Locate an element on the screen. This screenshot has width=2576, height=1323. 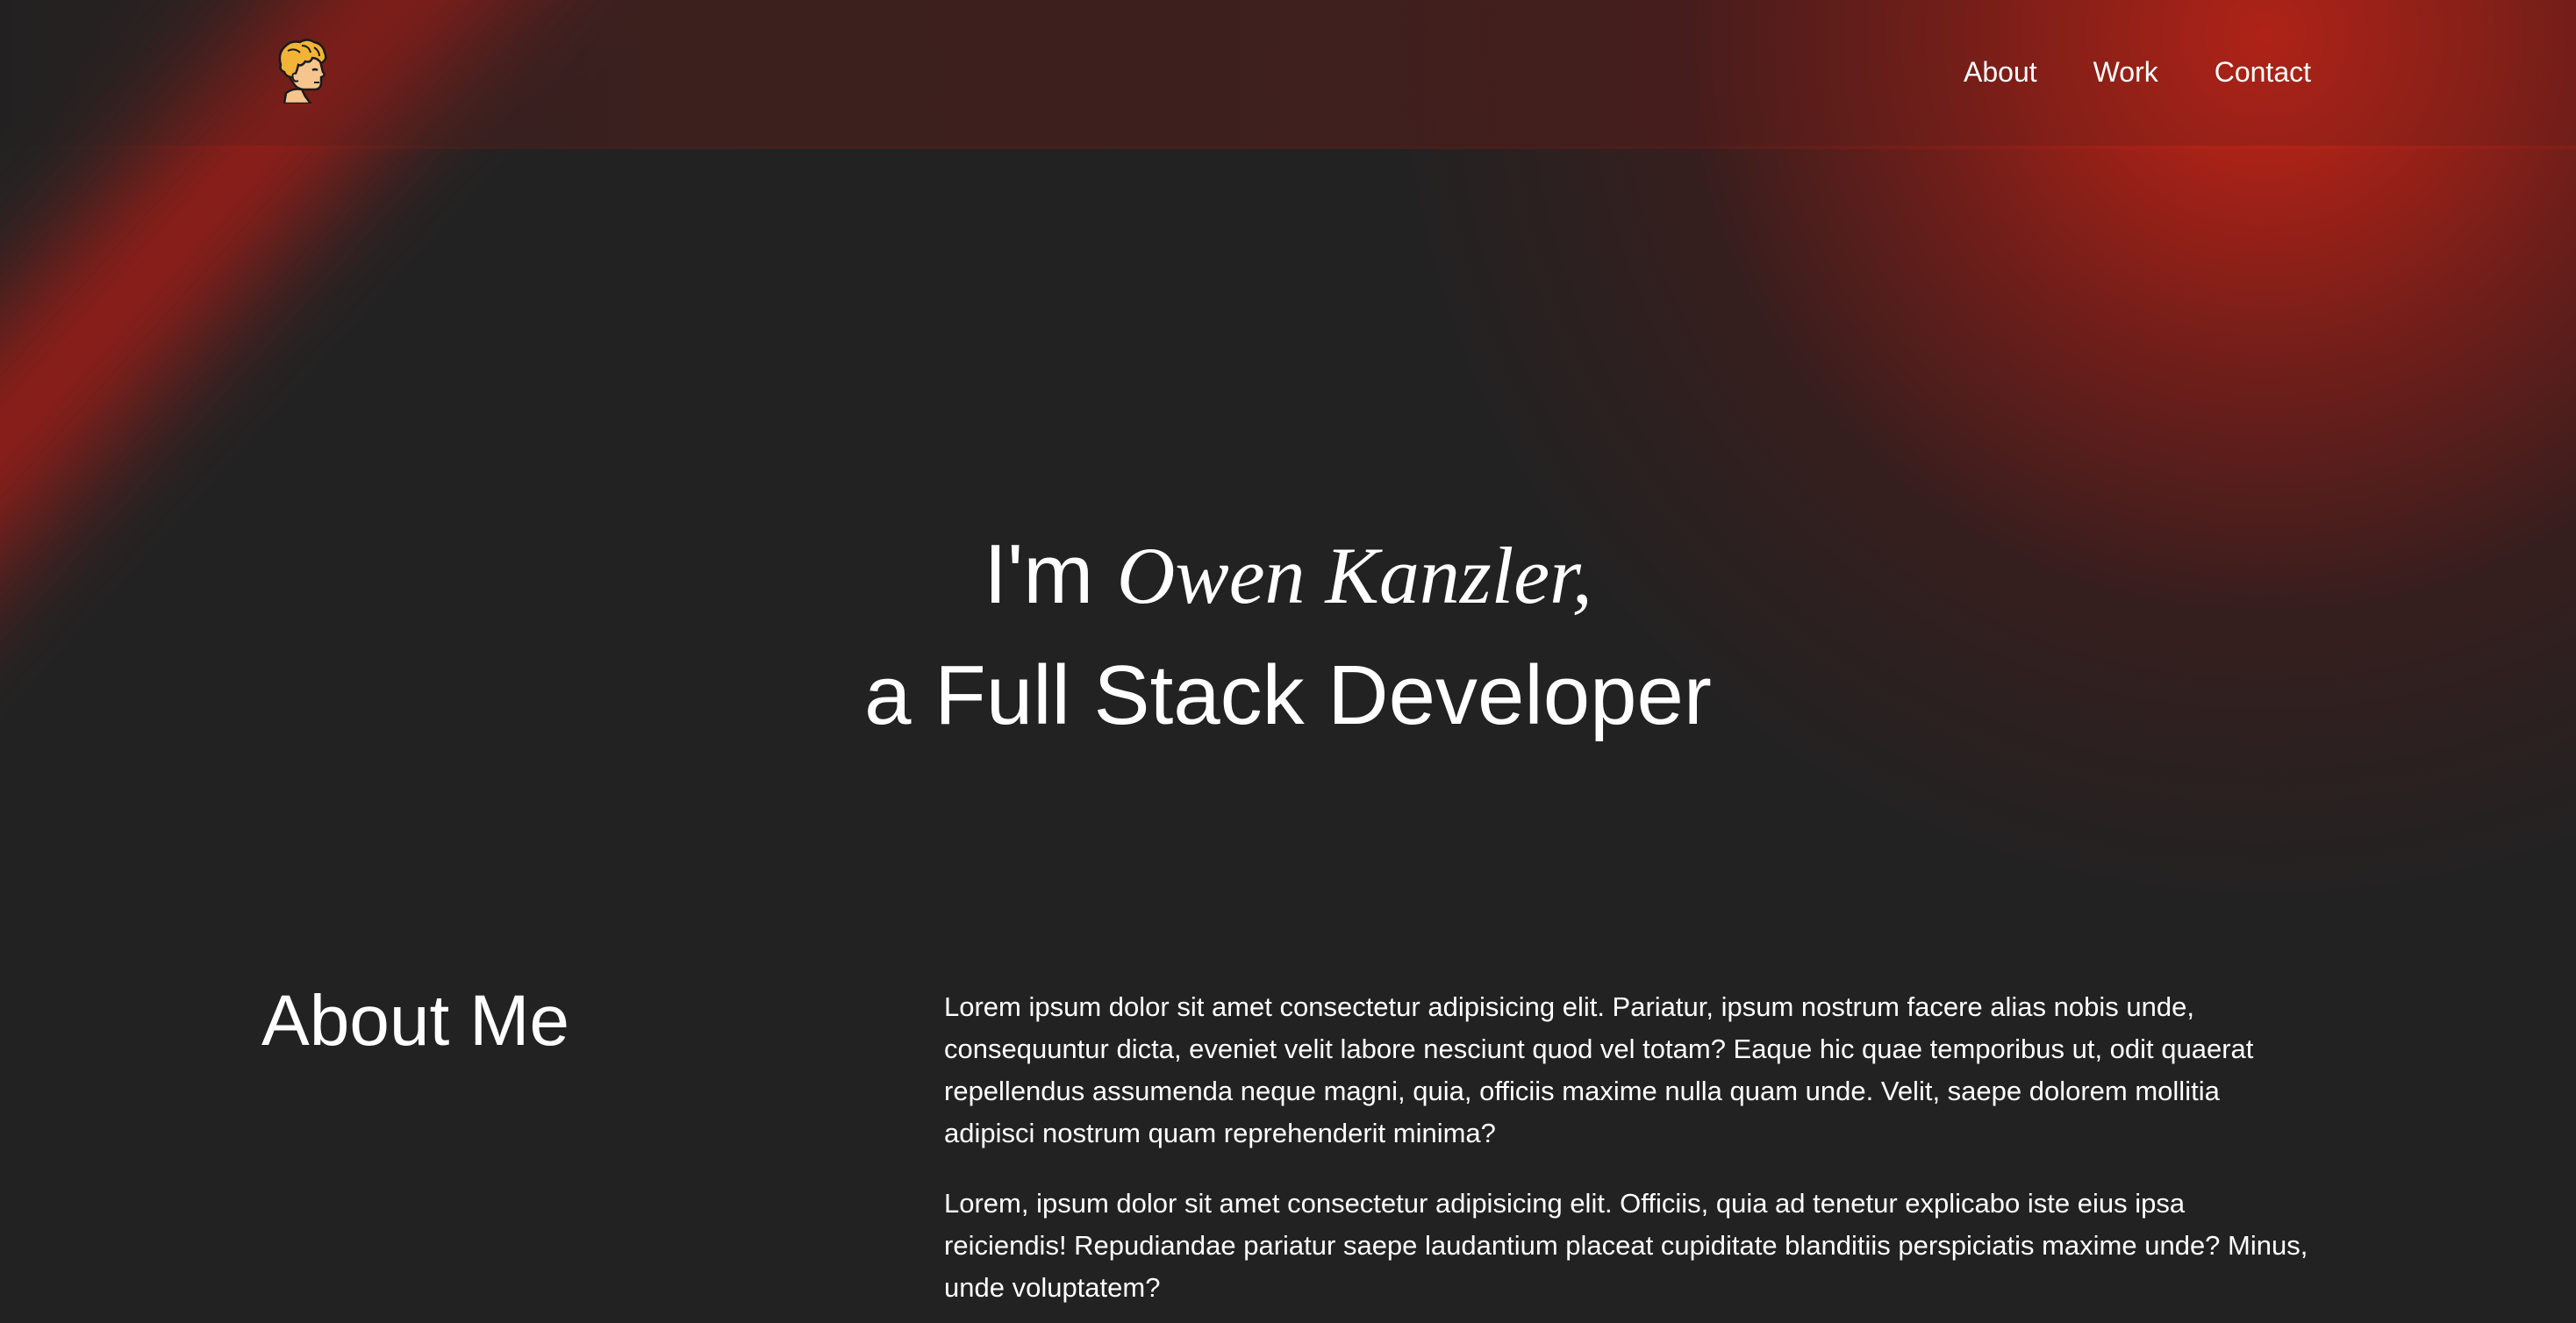
hero-tagline: a Full Stack Developer is located at coordinates (1288, 695).